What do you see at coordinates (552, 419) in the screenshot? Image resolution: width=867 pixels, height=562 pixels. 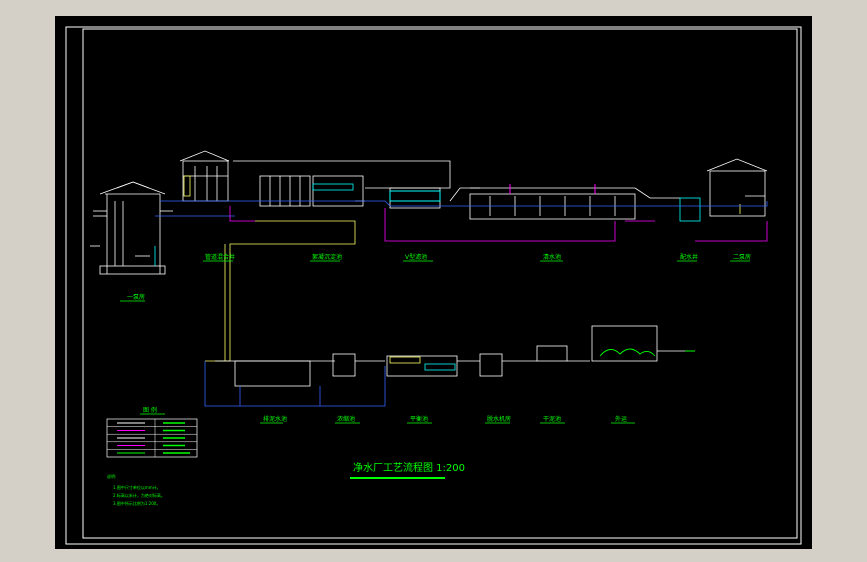 I see `label-b5: 干泥池` at bounding box center [552, 419].